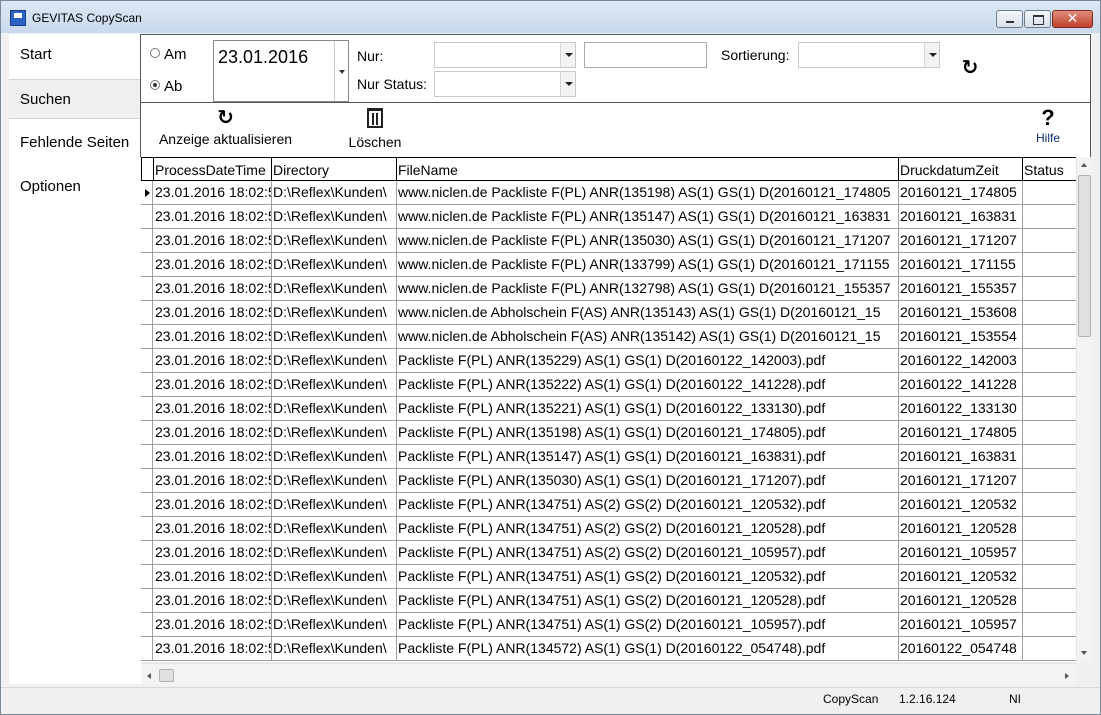 The image size is (1101, 715). Describe the element at coordinates (505, 84) in the screenshot. I see `nur-status-select` at that location.